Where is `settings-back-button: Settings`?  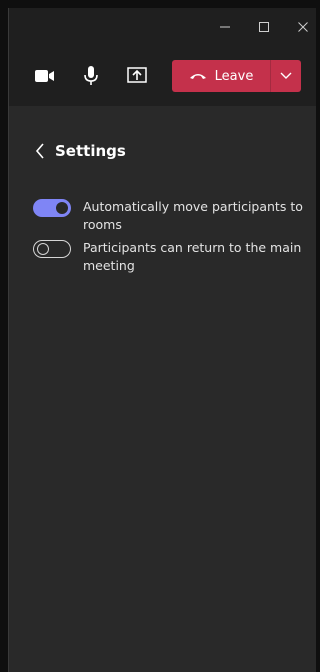 settings-back-button: Settings is located at coordinates (80, 151).